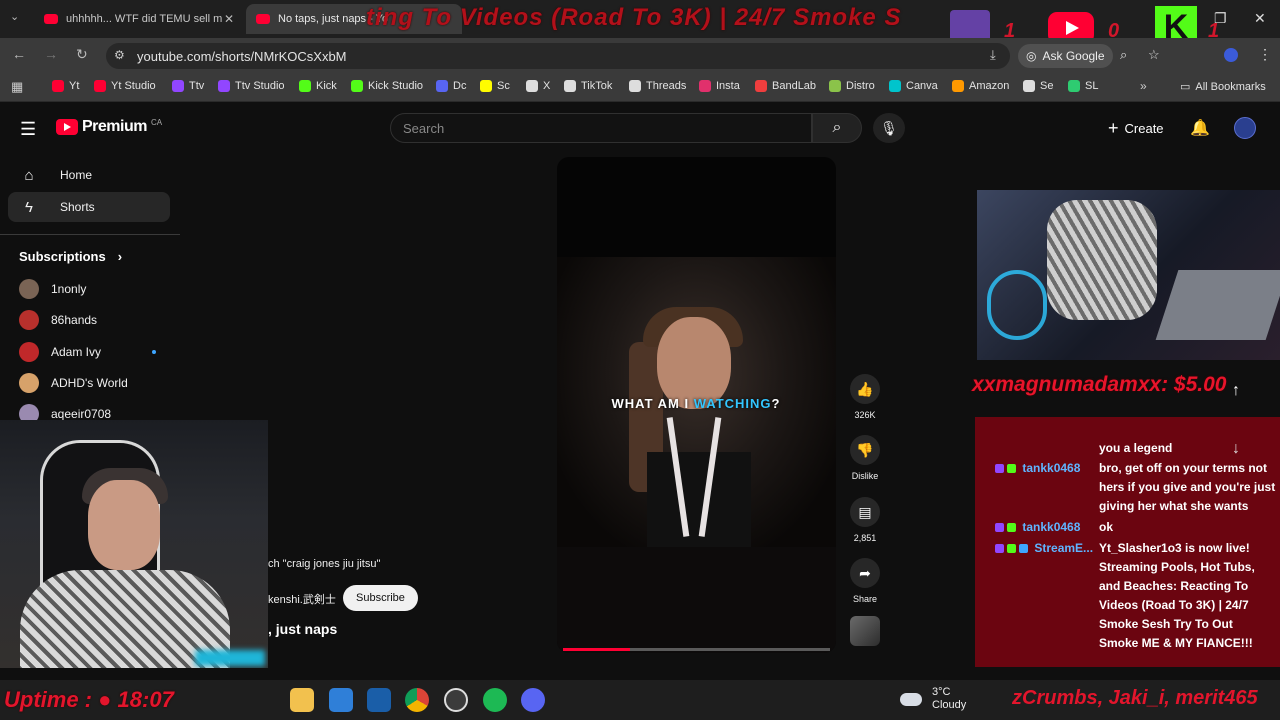 The height and width of the screenshot is (720, 1280). What do you see at coordinates (837, 128) in the screenshot?
I see `search-button: ⌕` at bounding box center [837, 128].